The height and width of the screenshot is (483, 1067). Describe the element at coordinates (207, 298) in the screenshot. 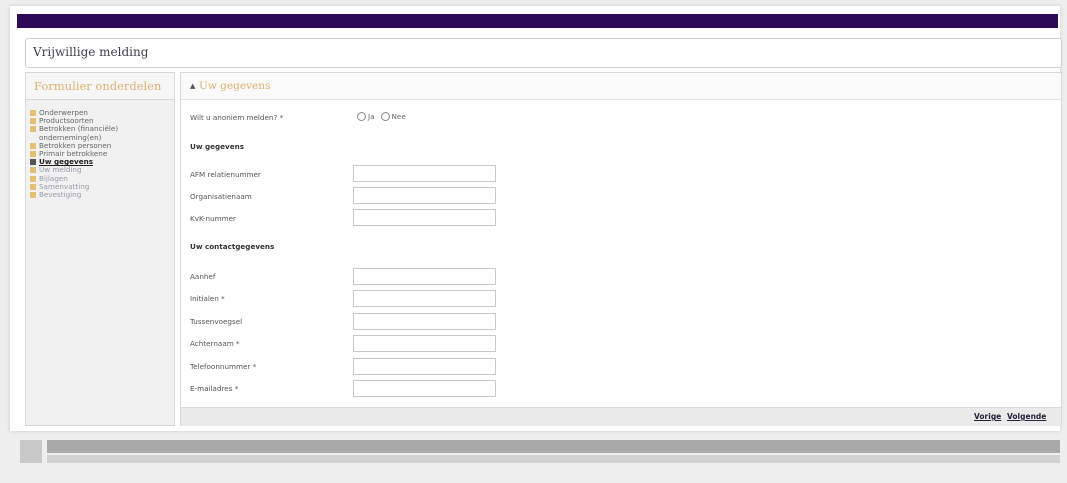

I see `field-label-initialen: Initialen *` at that location.